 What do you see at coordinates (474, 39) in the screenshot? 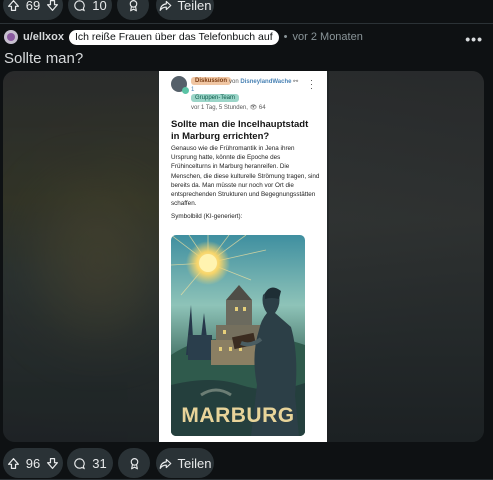
I see `more-icon: •••` at bounding box center [474, 39].